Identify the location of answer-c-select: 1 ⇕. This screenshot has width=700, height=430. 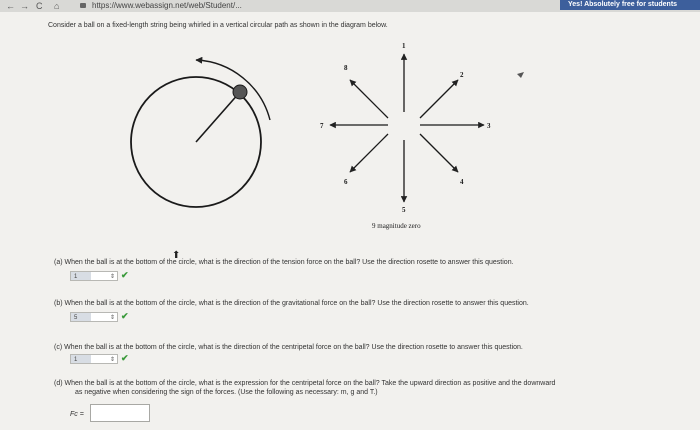
(94, 359).